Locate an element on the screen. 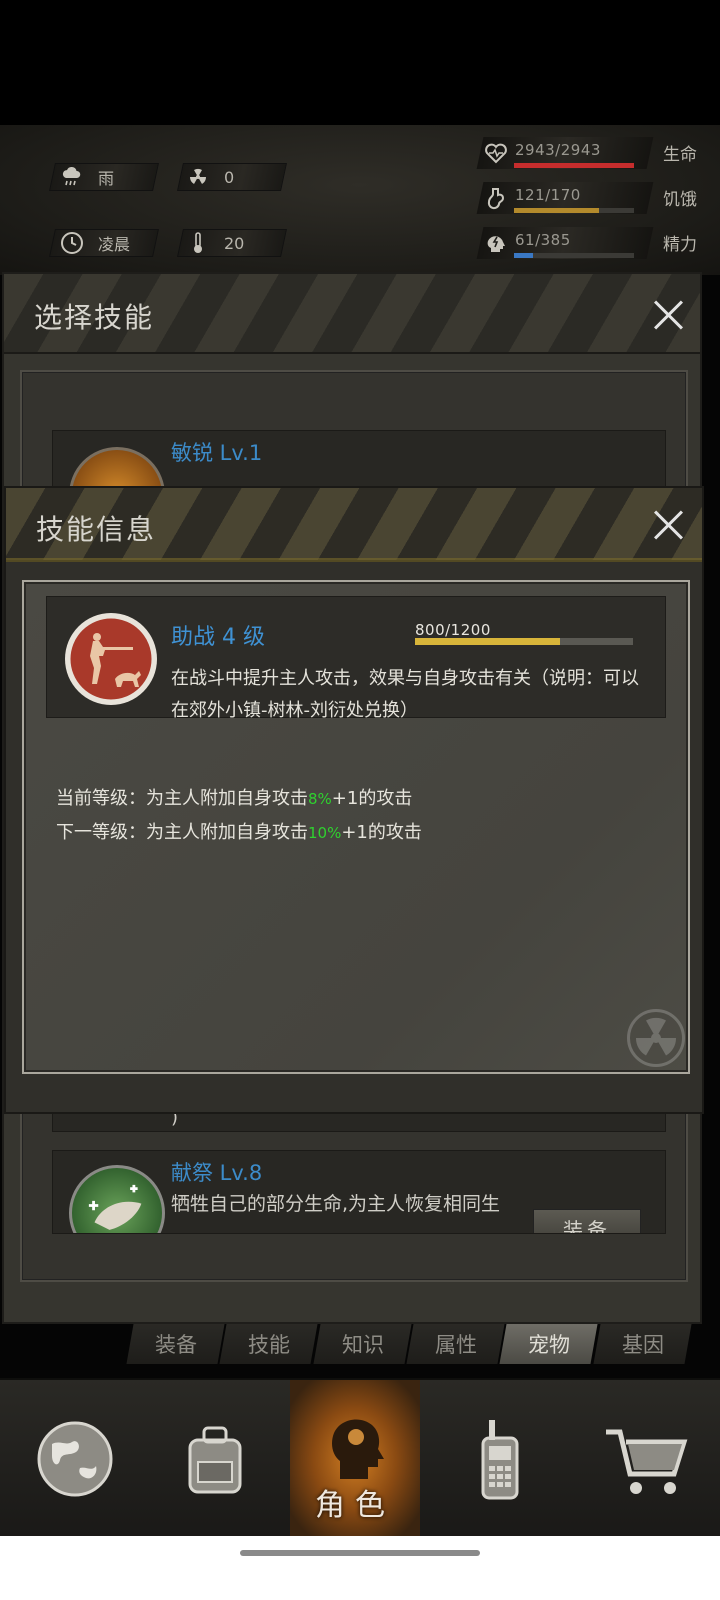 The width and height of the screenshot is (720, 1600). energy-label: 精力 is located at coordinates (680, 245).